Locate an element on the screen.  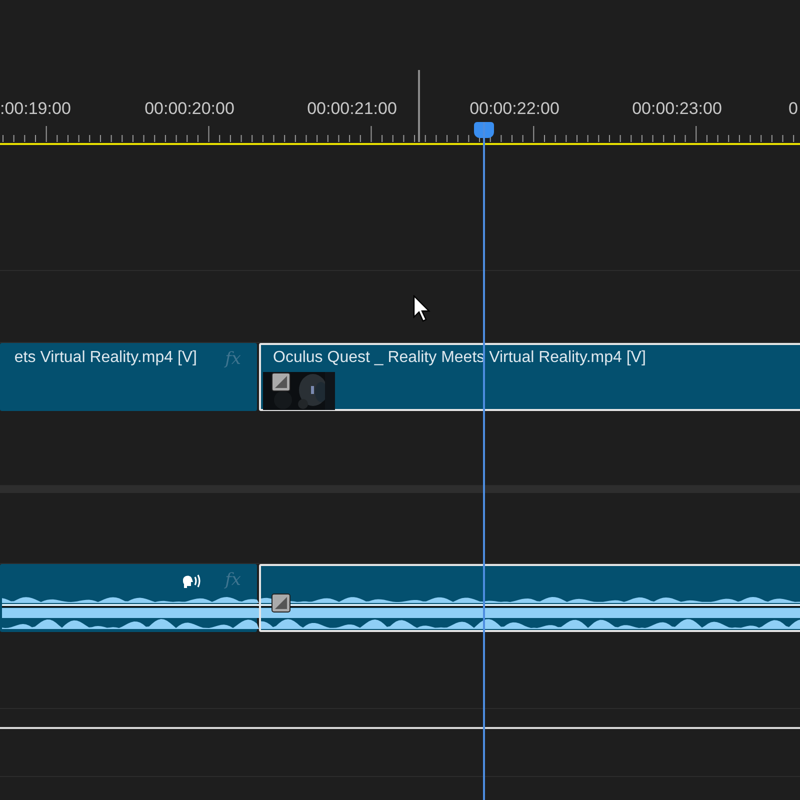
clip-name: ets Virtual Reality.mp4 [V] is located at coordinates (105, 358).